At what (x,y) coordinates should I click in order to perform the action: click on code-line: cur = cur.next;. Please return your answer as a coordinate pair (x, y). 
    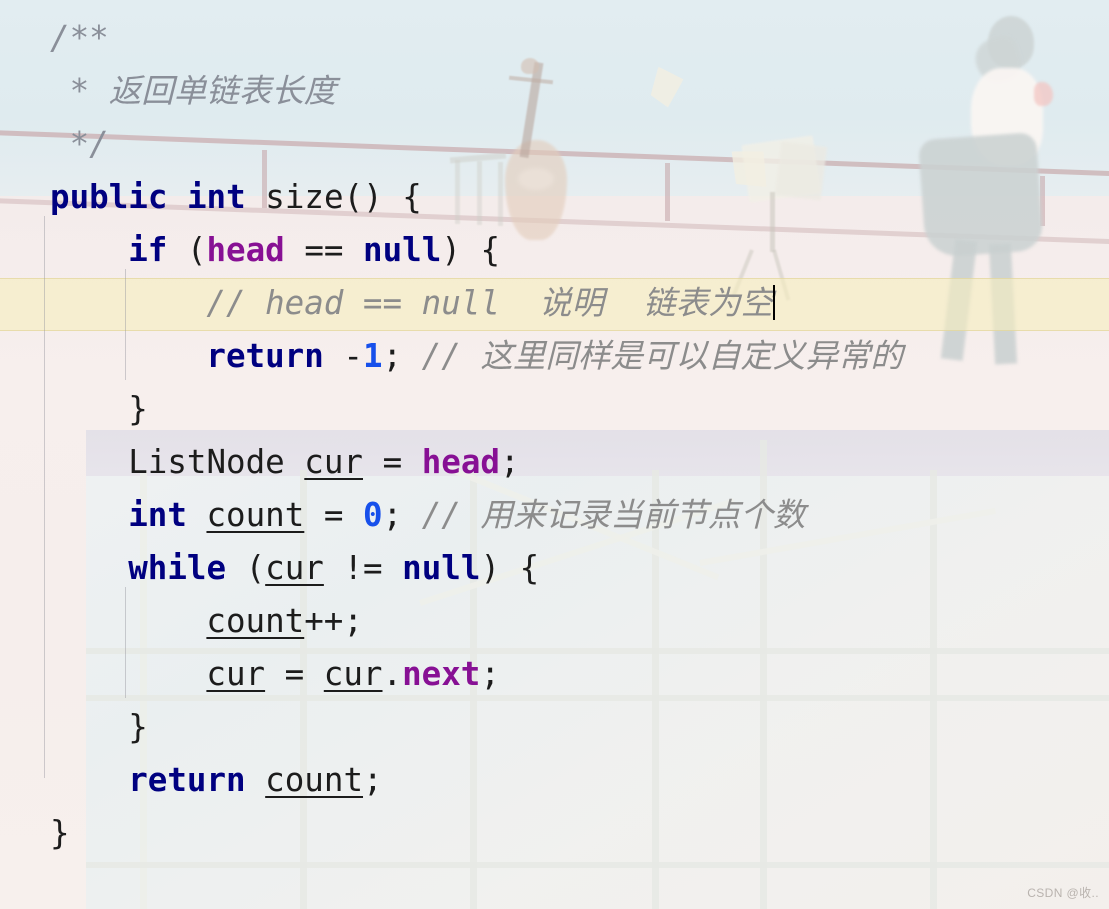
    Looking at the image, I should click on (250, 674).